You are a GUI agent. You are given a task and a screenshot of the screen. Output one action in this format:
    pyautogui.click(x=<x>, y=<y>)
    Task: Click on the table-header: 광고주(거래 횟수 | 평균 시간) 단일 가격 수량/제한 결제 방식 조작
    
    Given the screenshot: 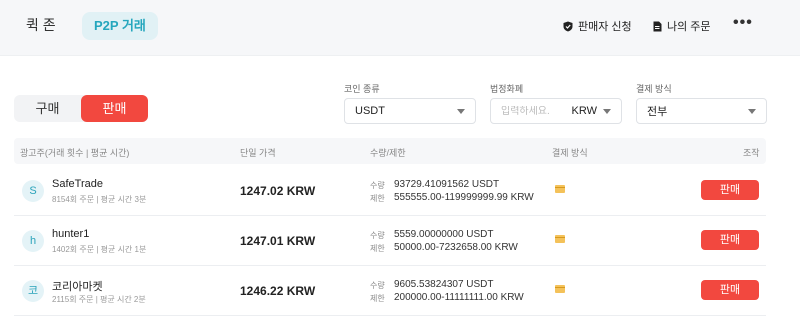 What is the action you would take?
    pyautogui.click(x=390, y=151)
    